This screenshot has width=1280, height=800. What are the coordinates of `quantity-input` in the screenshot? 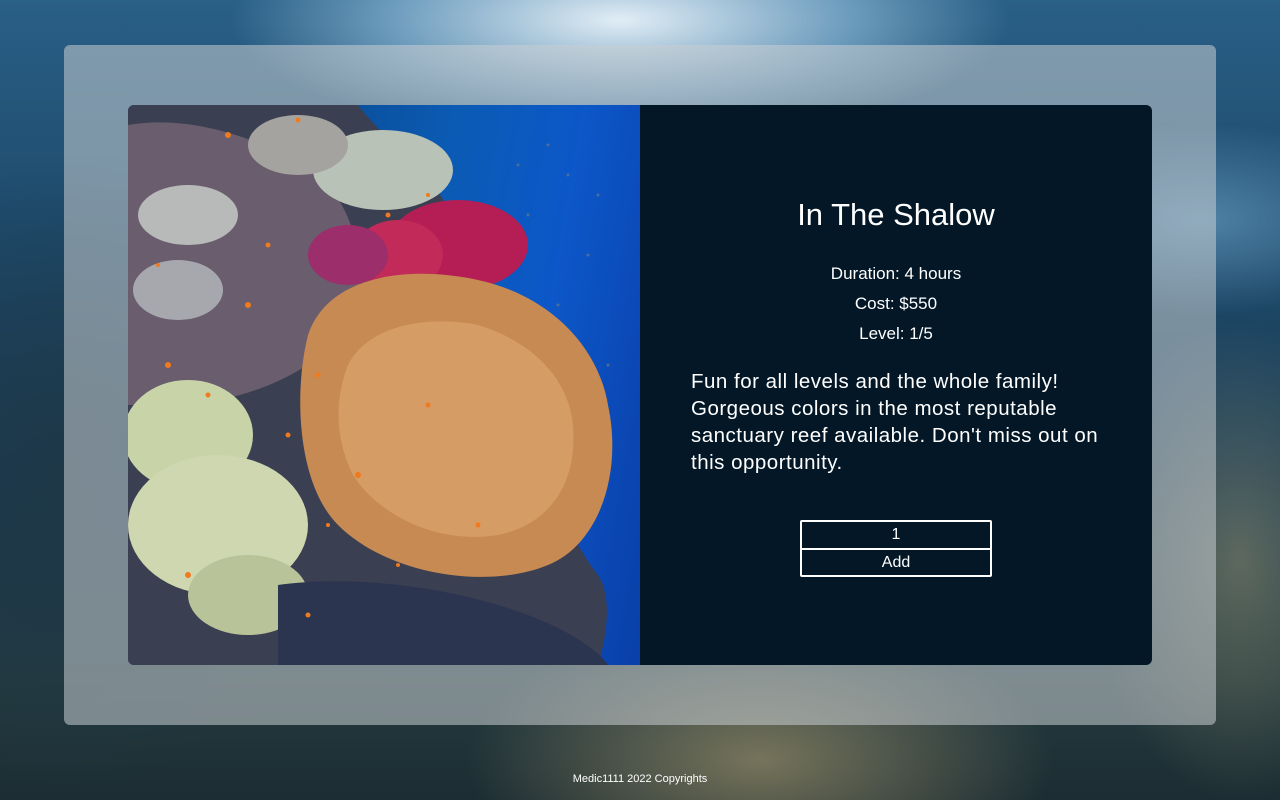 It's located at (896, 535).